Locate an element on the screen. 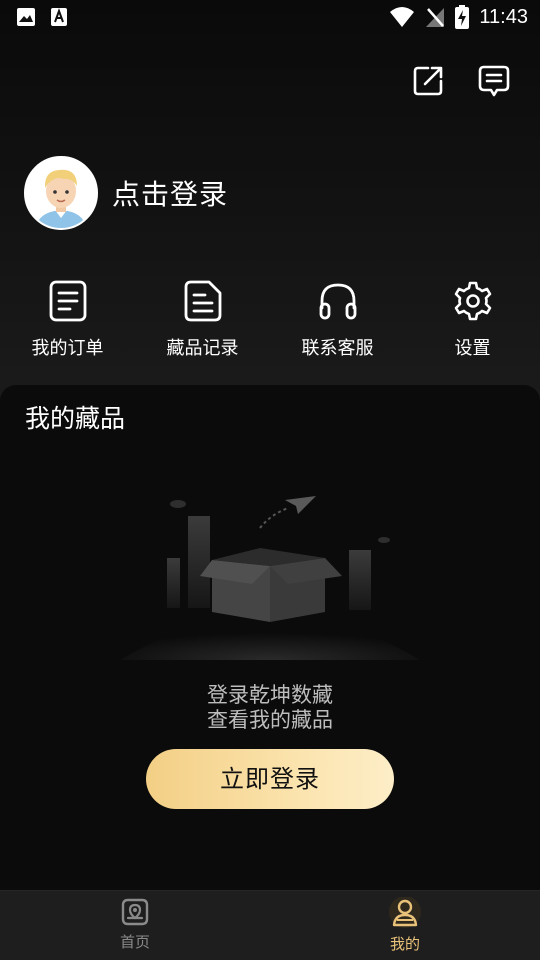  headphones-icon is located at coordinates (337, 301).